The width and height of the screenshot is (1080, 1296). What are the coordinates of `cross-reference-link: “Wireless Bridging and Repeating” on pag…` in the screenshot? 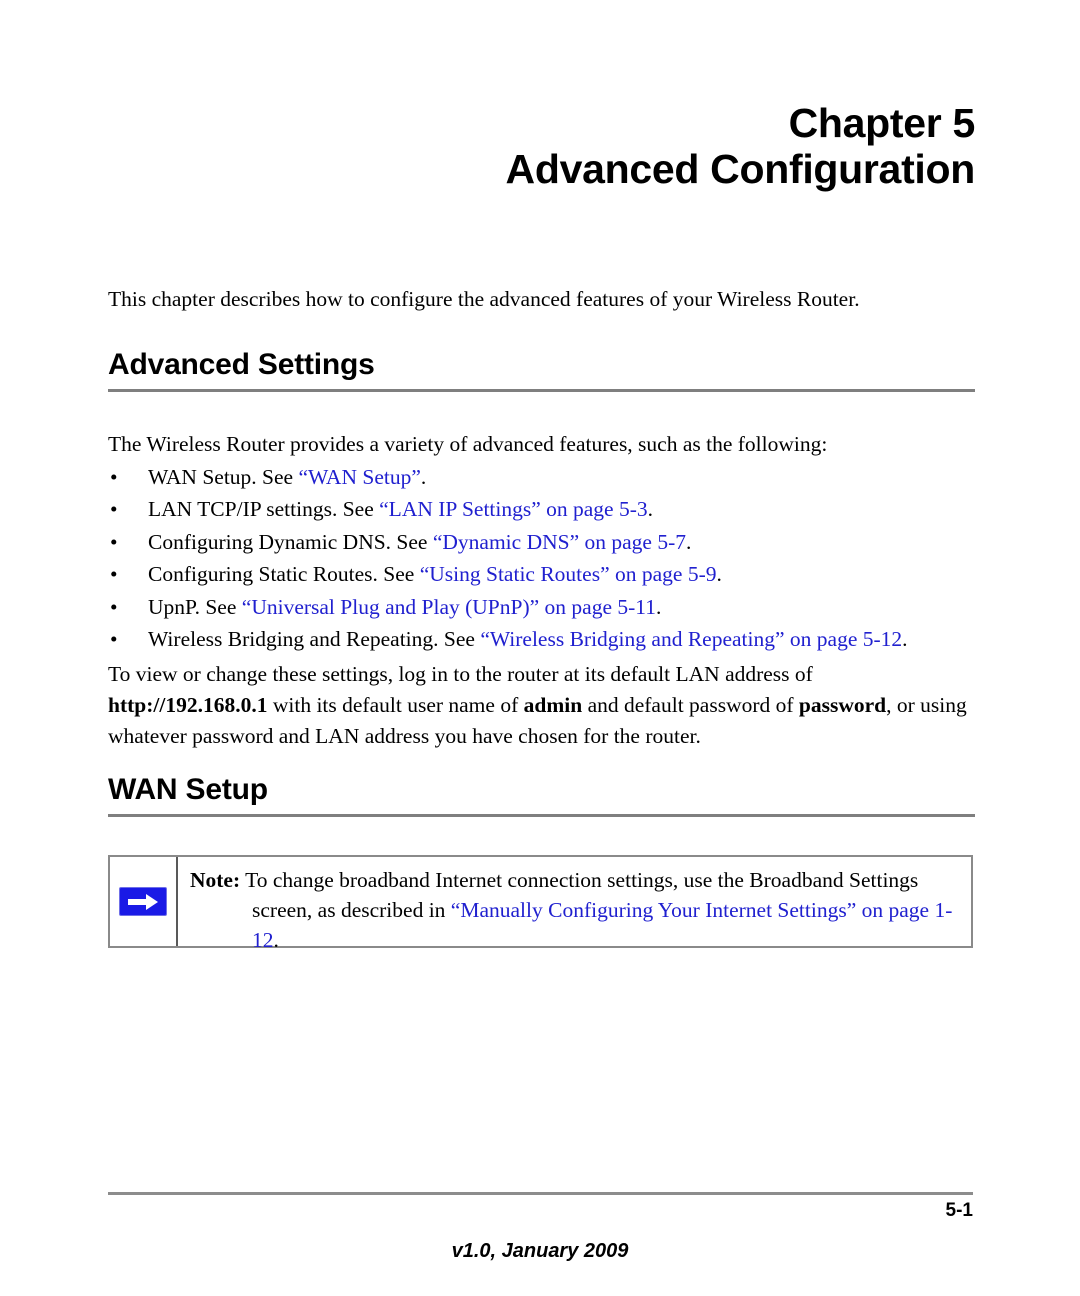 It's located at (691, 639).